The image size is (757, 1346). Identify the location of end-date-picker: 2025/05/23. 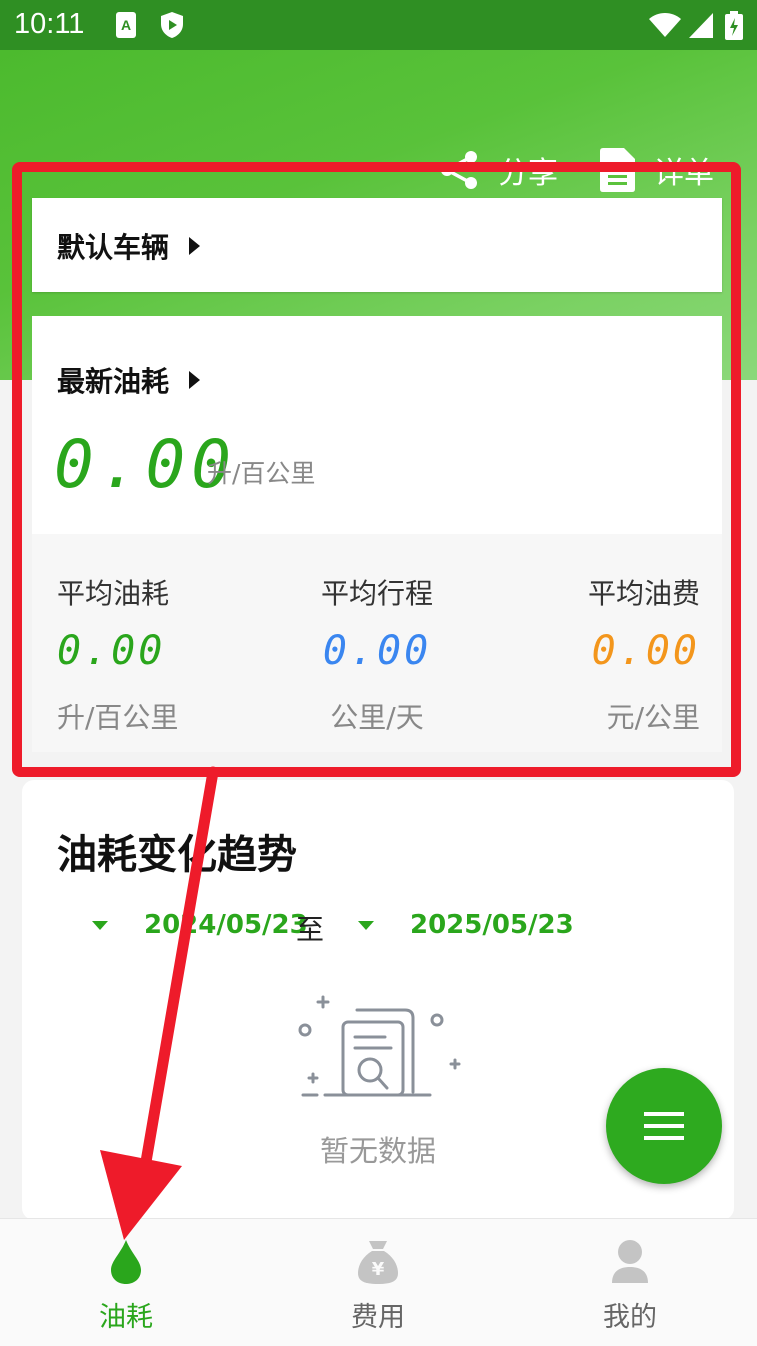
(466, 925).